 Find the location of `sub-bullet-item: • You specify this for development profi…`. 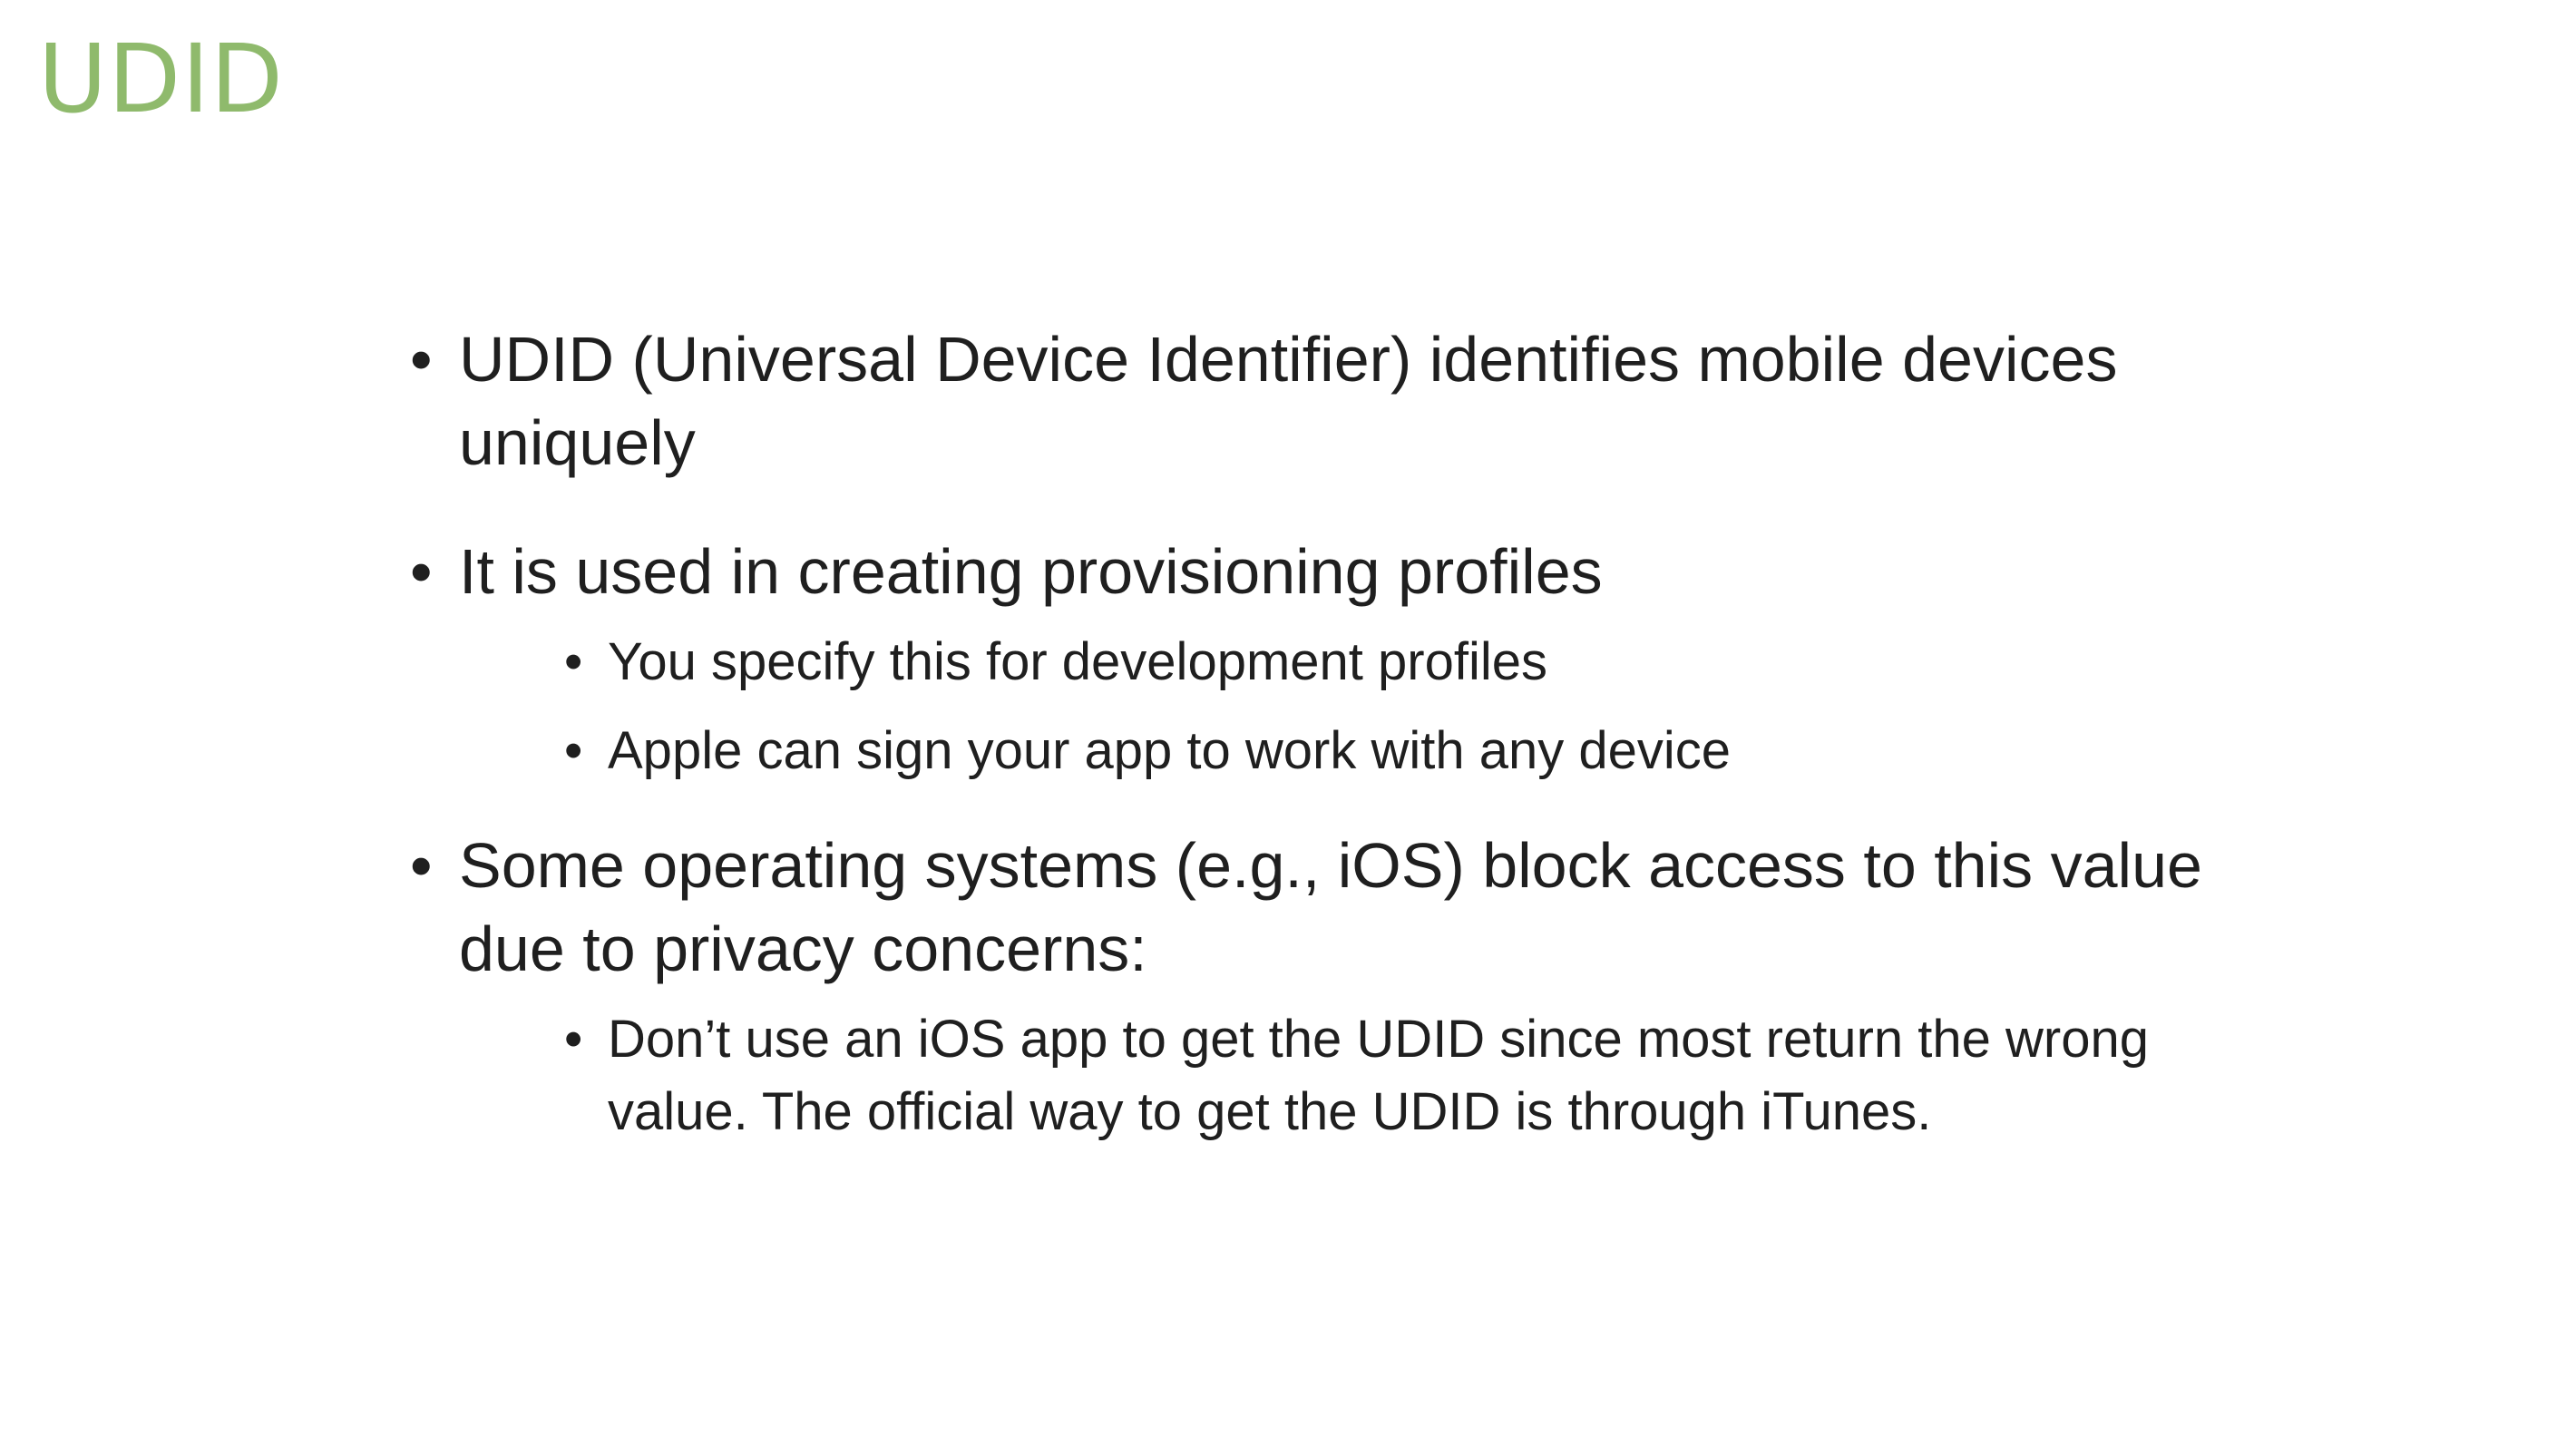

sub-bullet-item: • You specify this for development profi… is located at coordinates (1381, 663).